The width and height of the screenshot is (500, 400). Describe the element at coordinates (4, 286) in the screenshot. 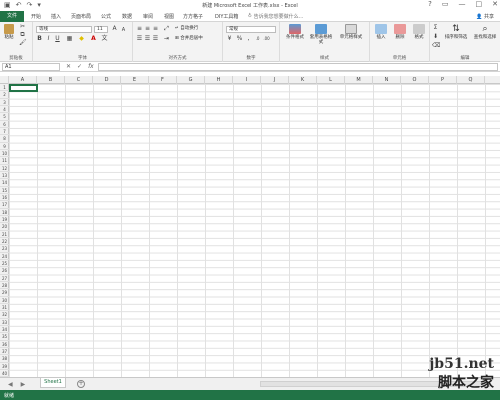

I see `row-header: 28` at that location.